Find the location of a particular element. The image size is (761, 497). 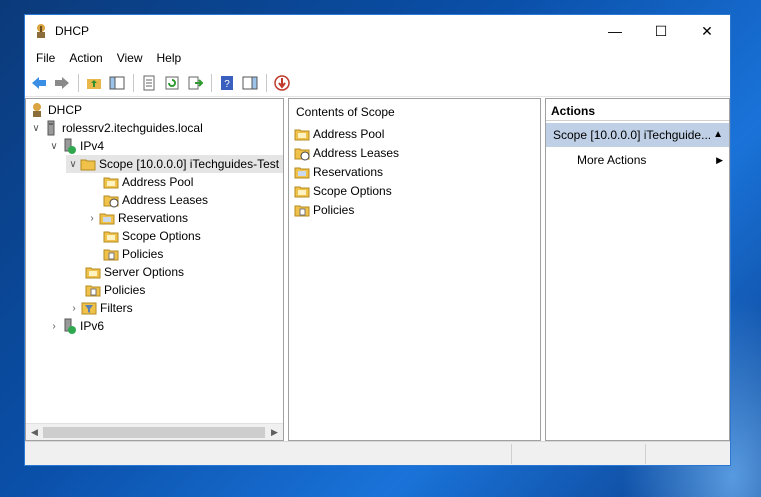

export-list-button is located at coordinates (195, 83).